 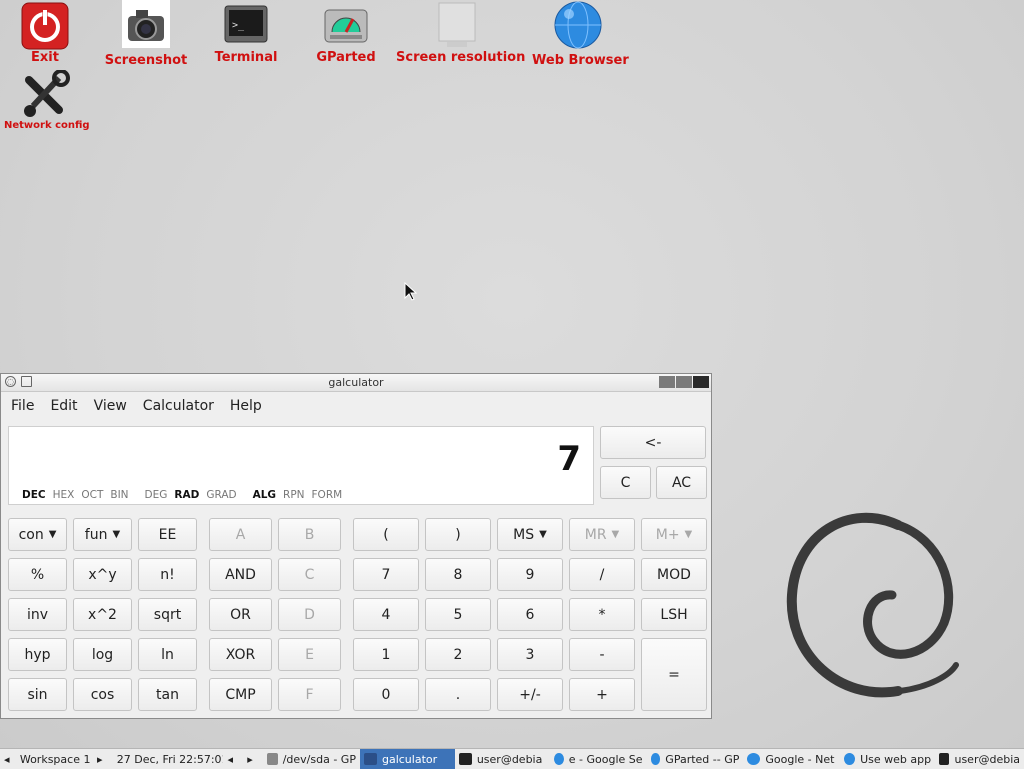 What do you see at coordinates (386, 534) in the screenshot?
I see `left-paren-button: (` at bounding box center [386, 534].